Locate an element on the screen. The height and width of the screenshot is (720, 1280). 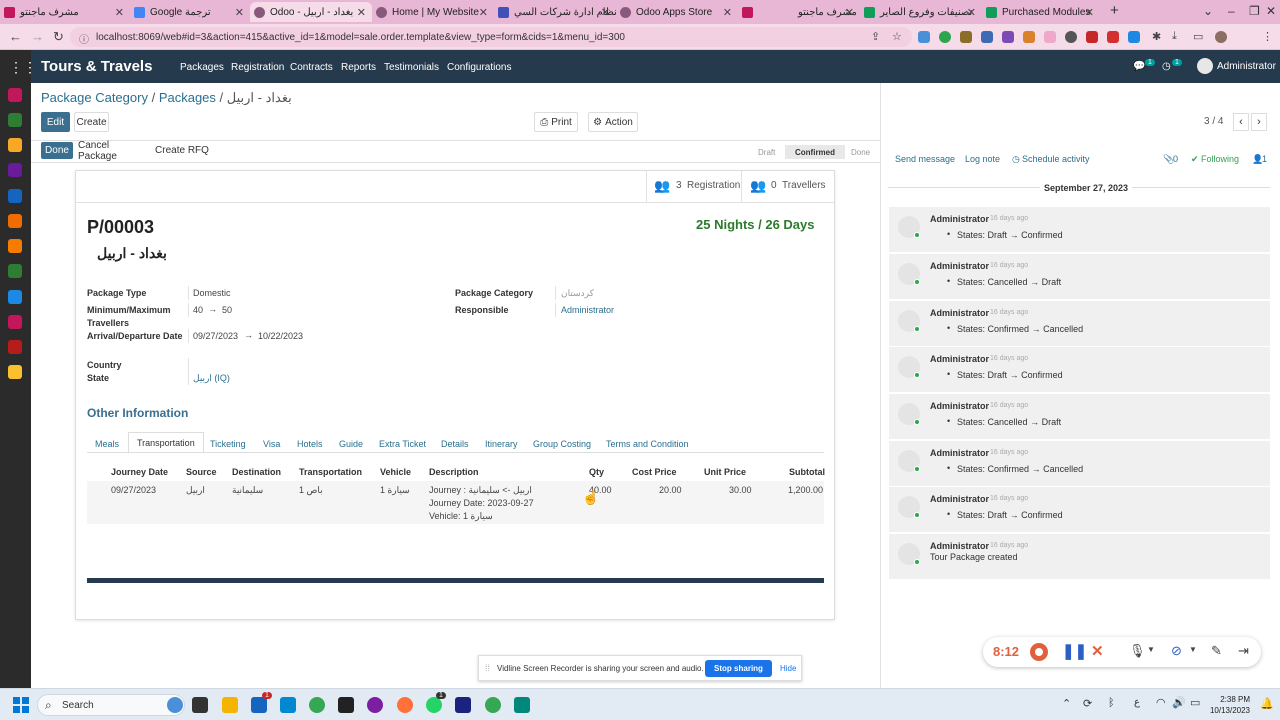
create-button: Create is located at coordinates (91, 122).